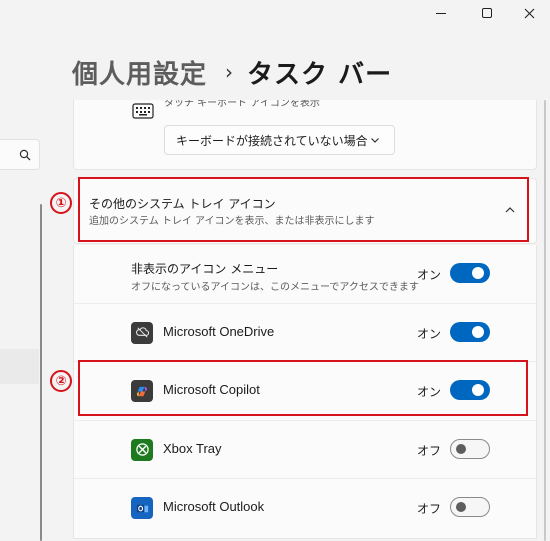 This screenshot has height=541, width=550. What do you see at coordinates (375, 140) in the screenshot?
I see `chevron-down-icon` at bounding box center [375, 140].